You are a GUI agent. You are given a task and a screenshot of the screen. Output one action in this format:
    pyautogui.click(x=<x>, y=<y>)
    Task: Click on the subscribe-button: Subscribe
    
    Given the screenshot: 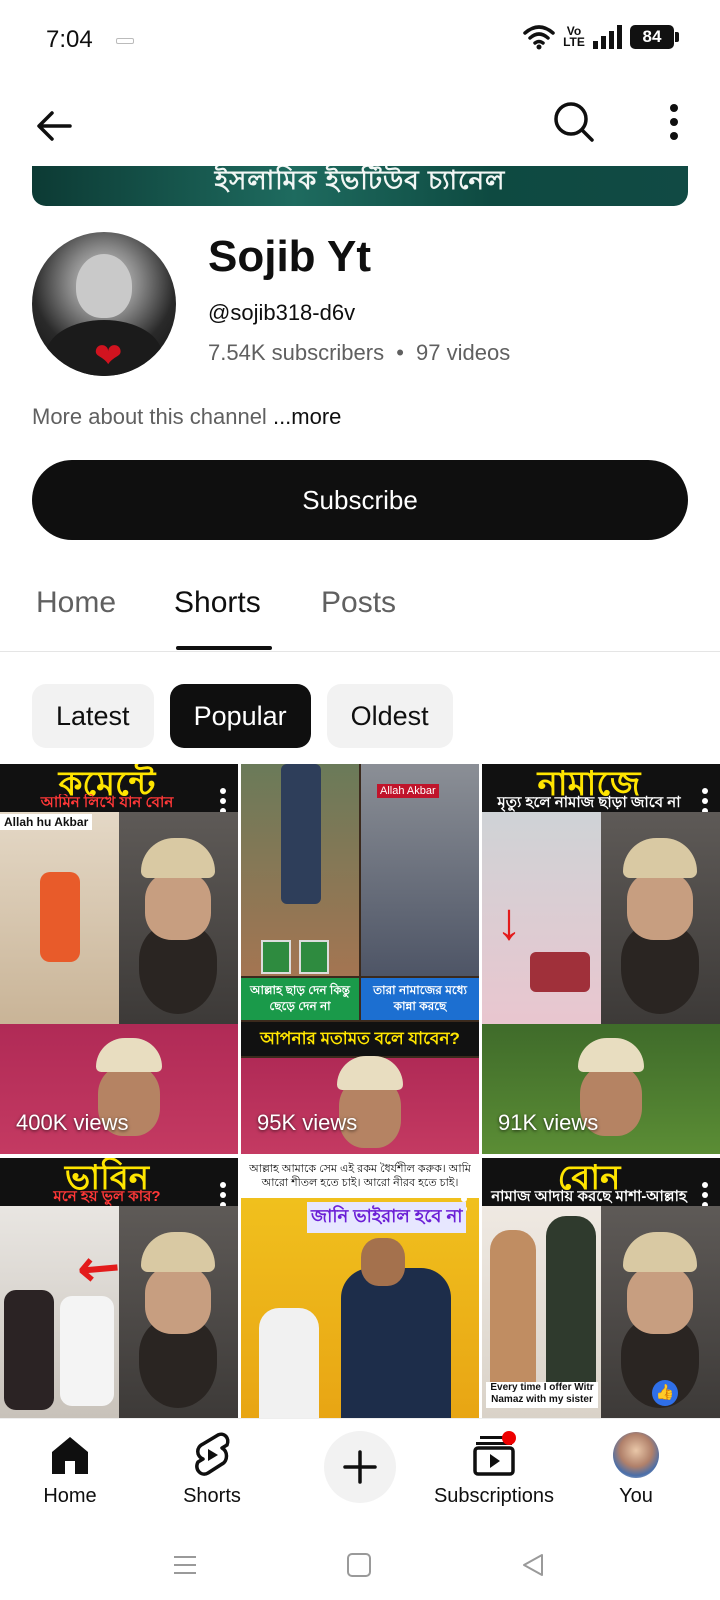 What is the action you would take?
    pyautogui.click(x=360, y=500)
    